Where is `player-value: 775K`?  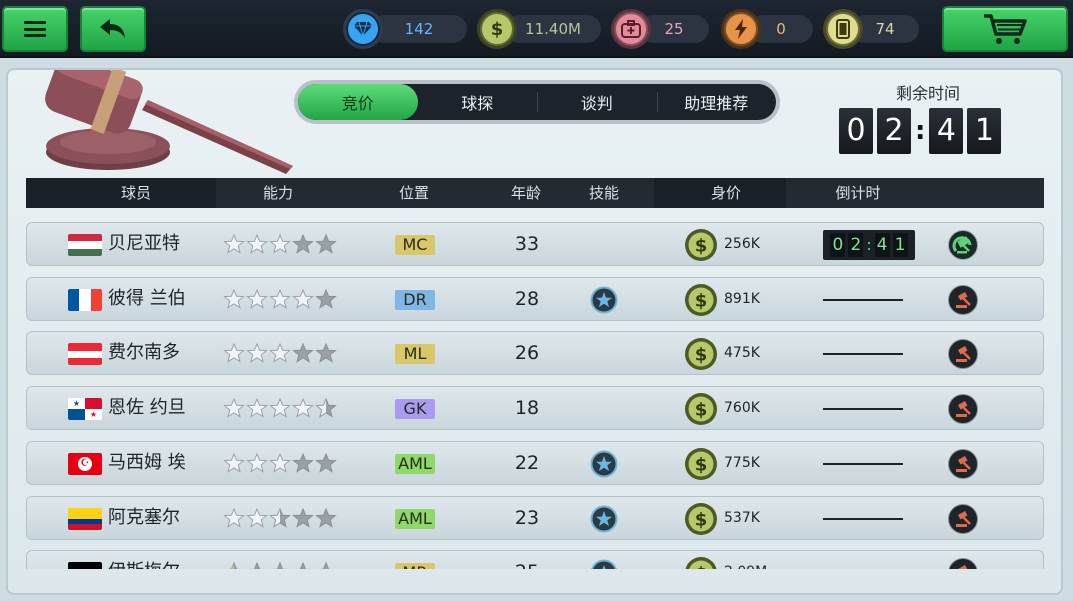
player-value: 775K is located at coordinates (742, 462).